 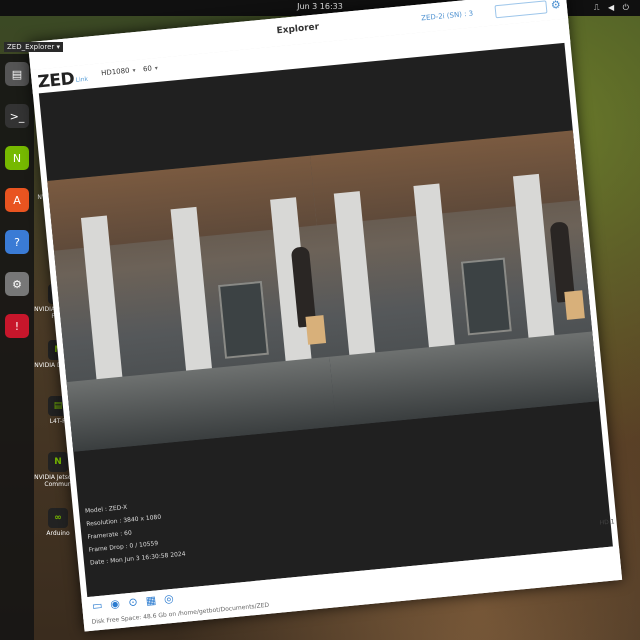 I want to click on files-icon: ▤, so click(x=17, y=74).